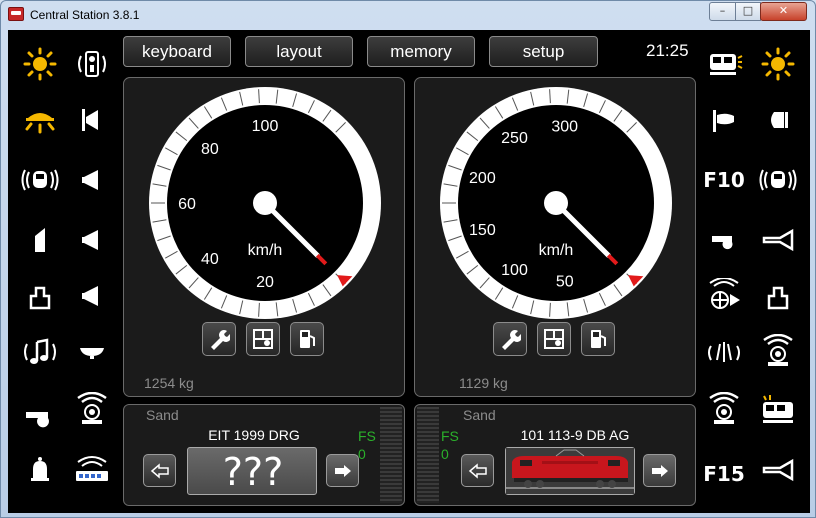 The height and width of the screenshot is (518, 816). What do you see at coordinates (210, 259) in the screenshot?
I see `left-gauge-label: 40` at bounding box center [210, 259].